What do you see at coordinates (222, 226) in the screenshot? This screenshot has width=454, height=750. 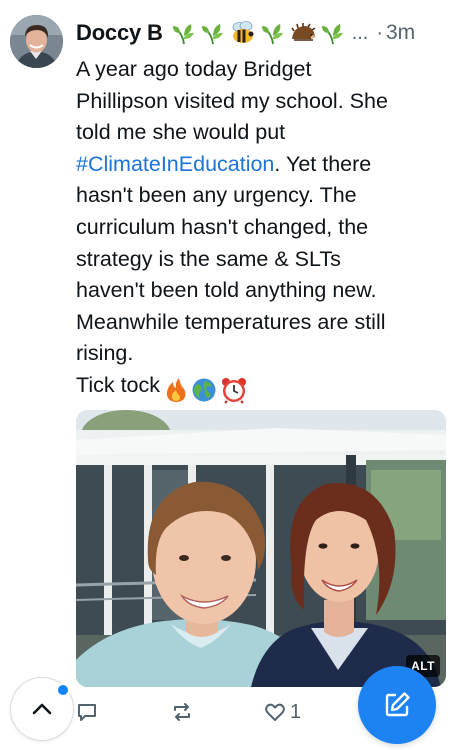 I see `post-text-line: curriculum hasn't changed, the` at bounding box center [222, 226].